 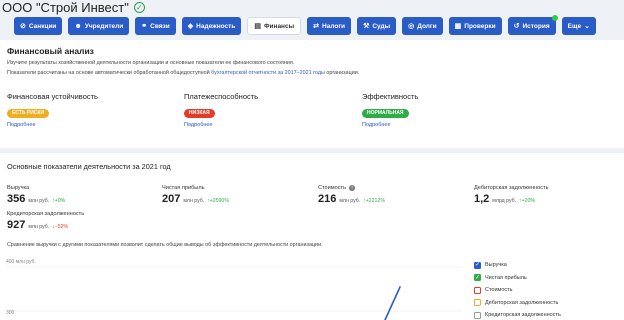 What do you see at coordinates (554, 18) in the screenshot?
I see `new-indicator` at bounding box center [554, 18].